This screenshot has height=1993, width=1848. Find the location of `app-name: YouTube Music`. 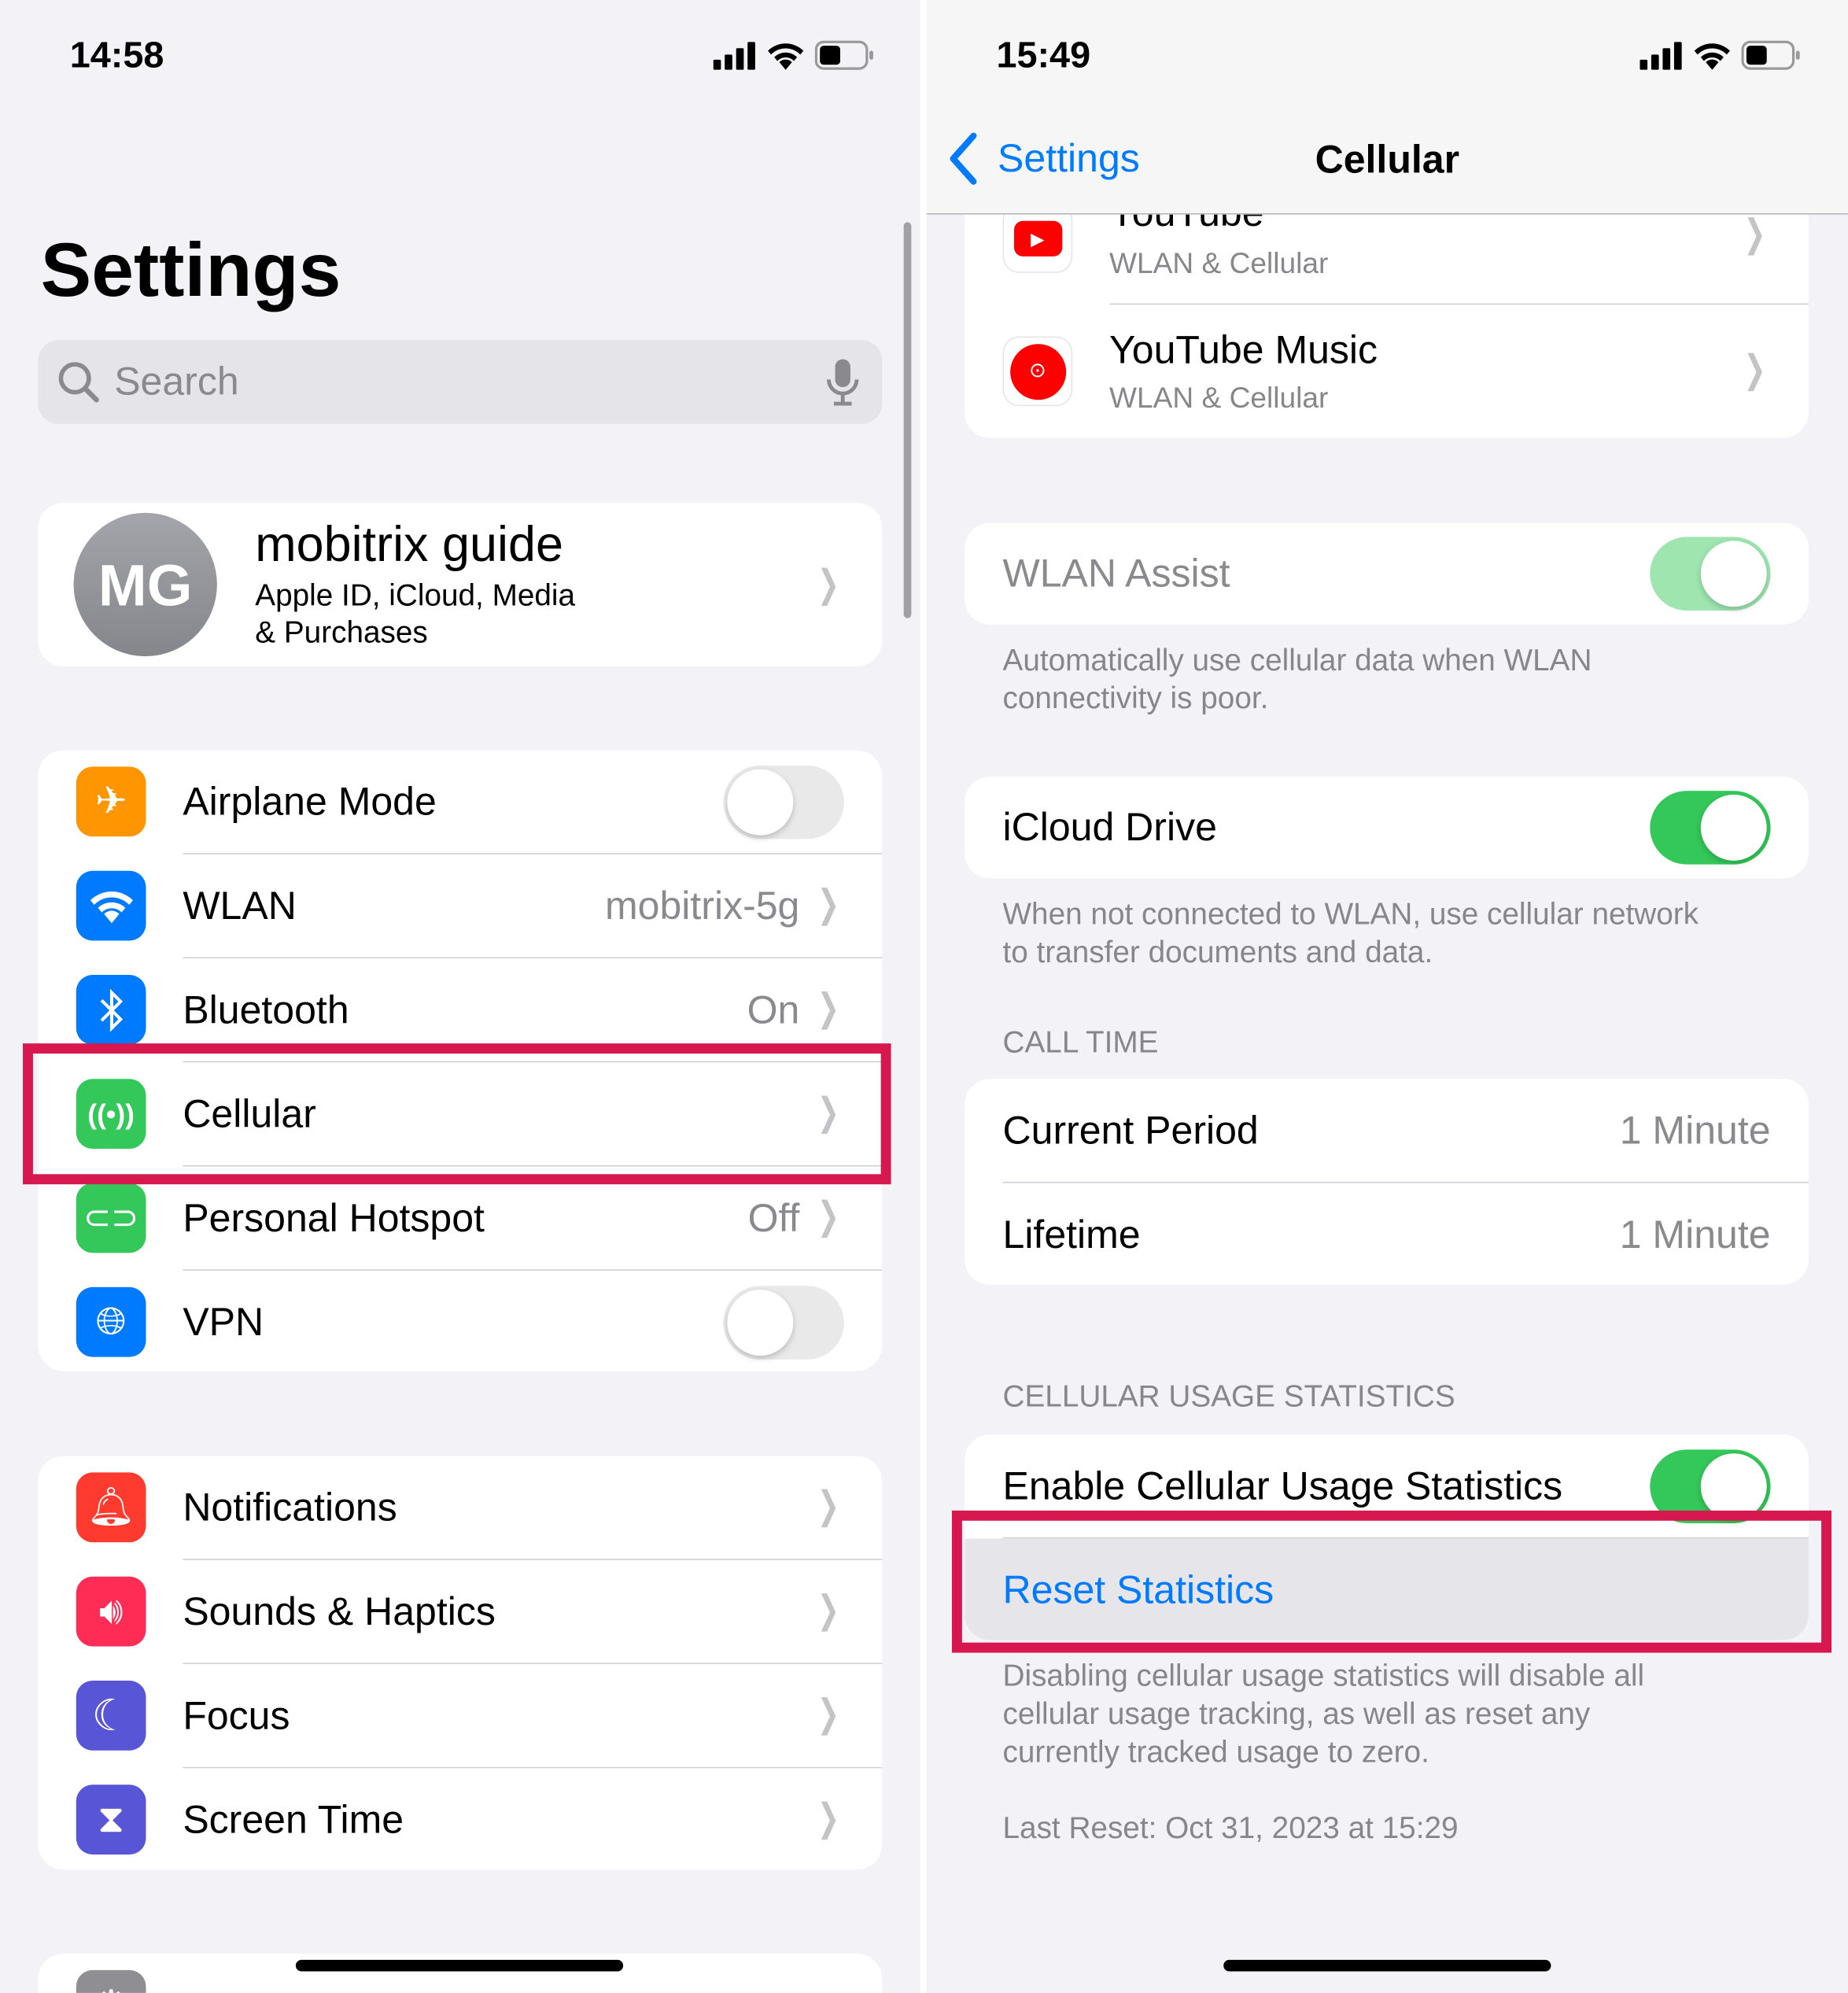

app-name: YouTube Music is located at coordinates (1243, 349).